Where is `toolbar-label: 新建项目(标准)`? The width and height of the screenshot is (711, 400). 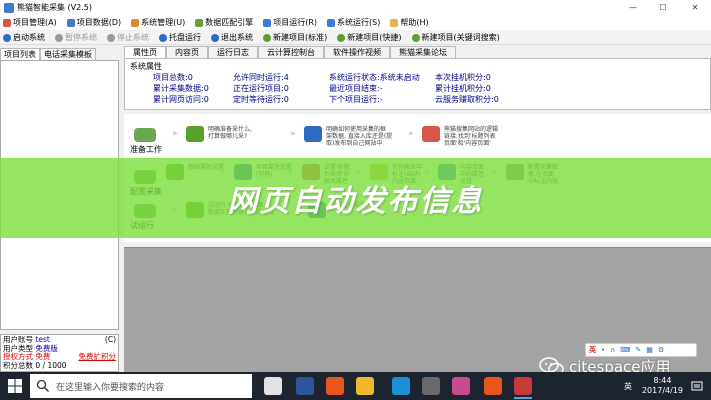
toolbar-label: 新建项目(标准) is located at coordinates (300, 37).